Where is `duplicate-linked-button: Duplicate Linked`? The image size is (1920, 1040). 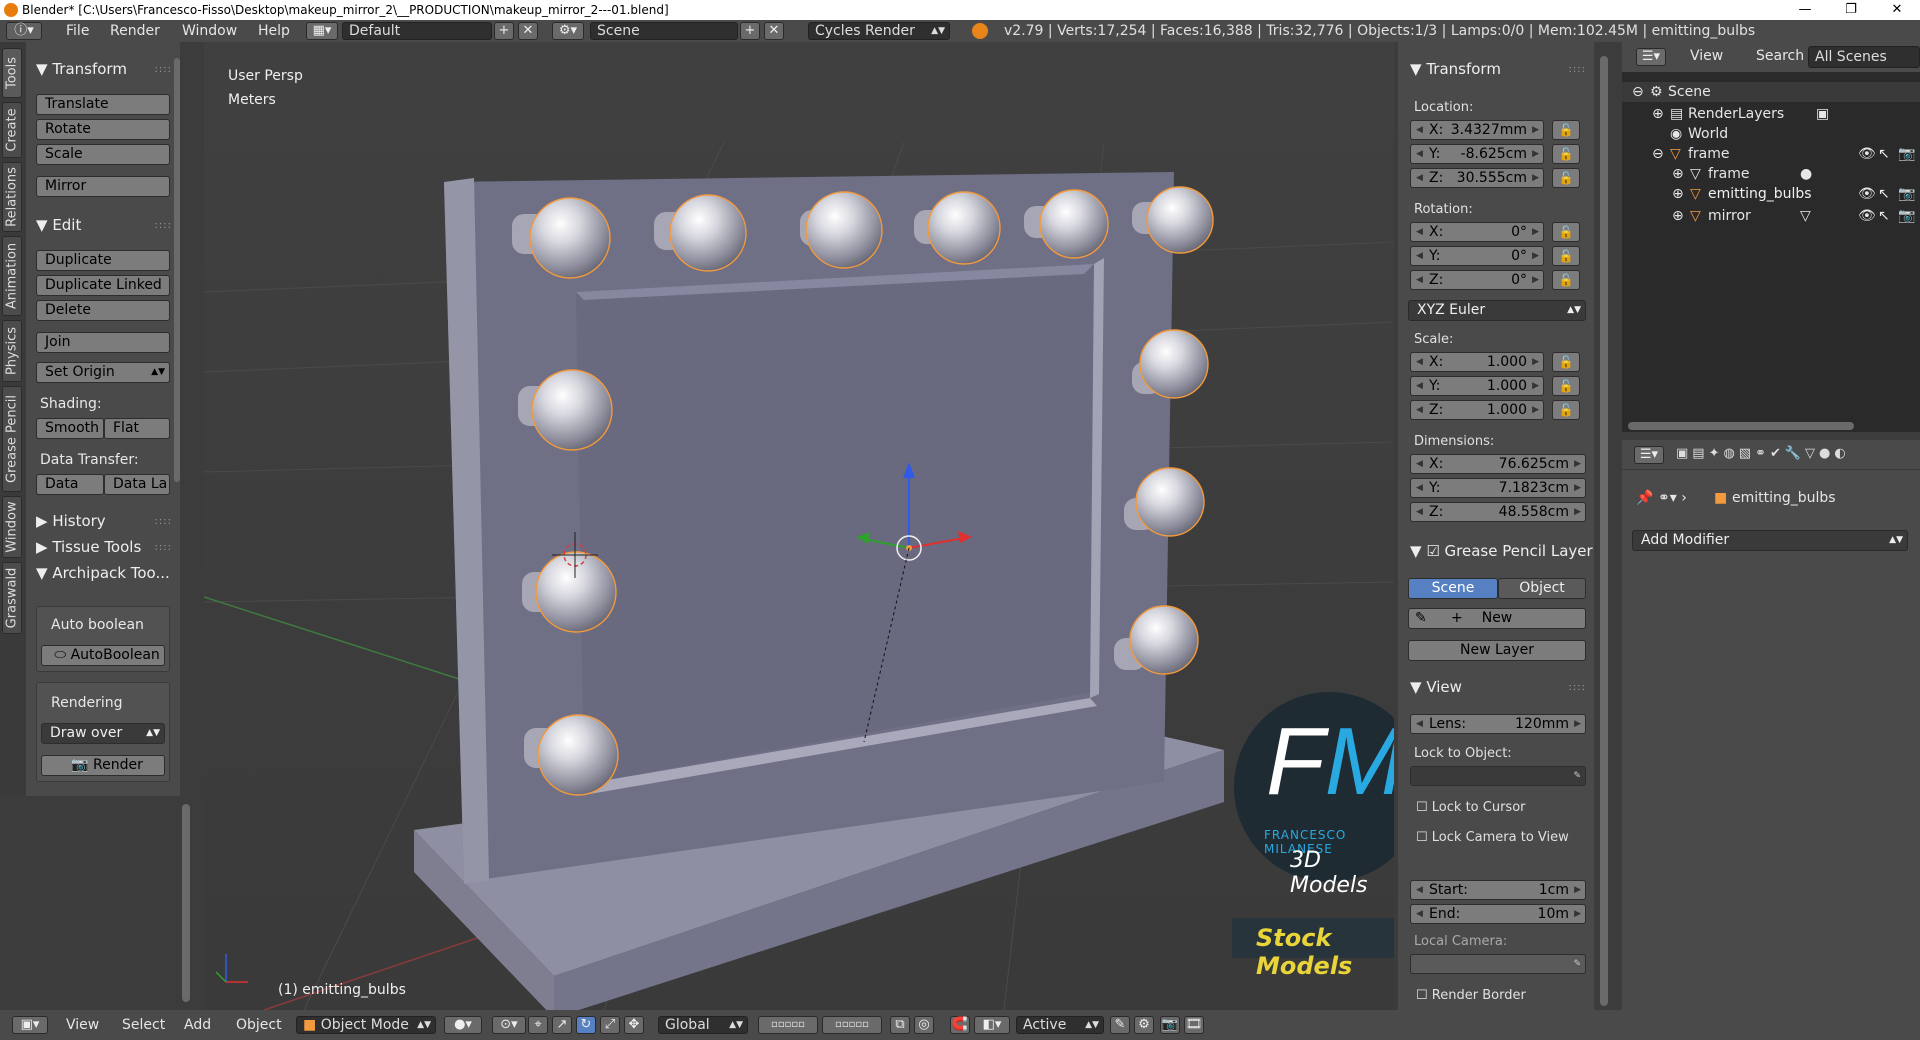
duplicate-linked-button: Duplicate Linked is located at coordinates (103, 285).